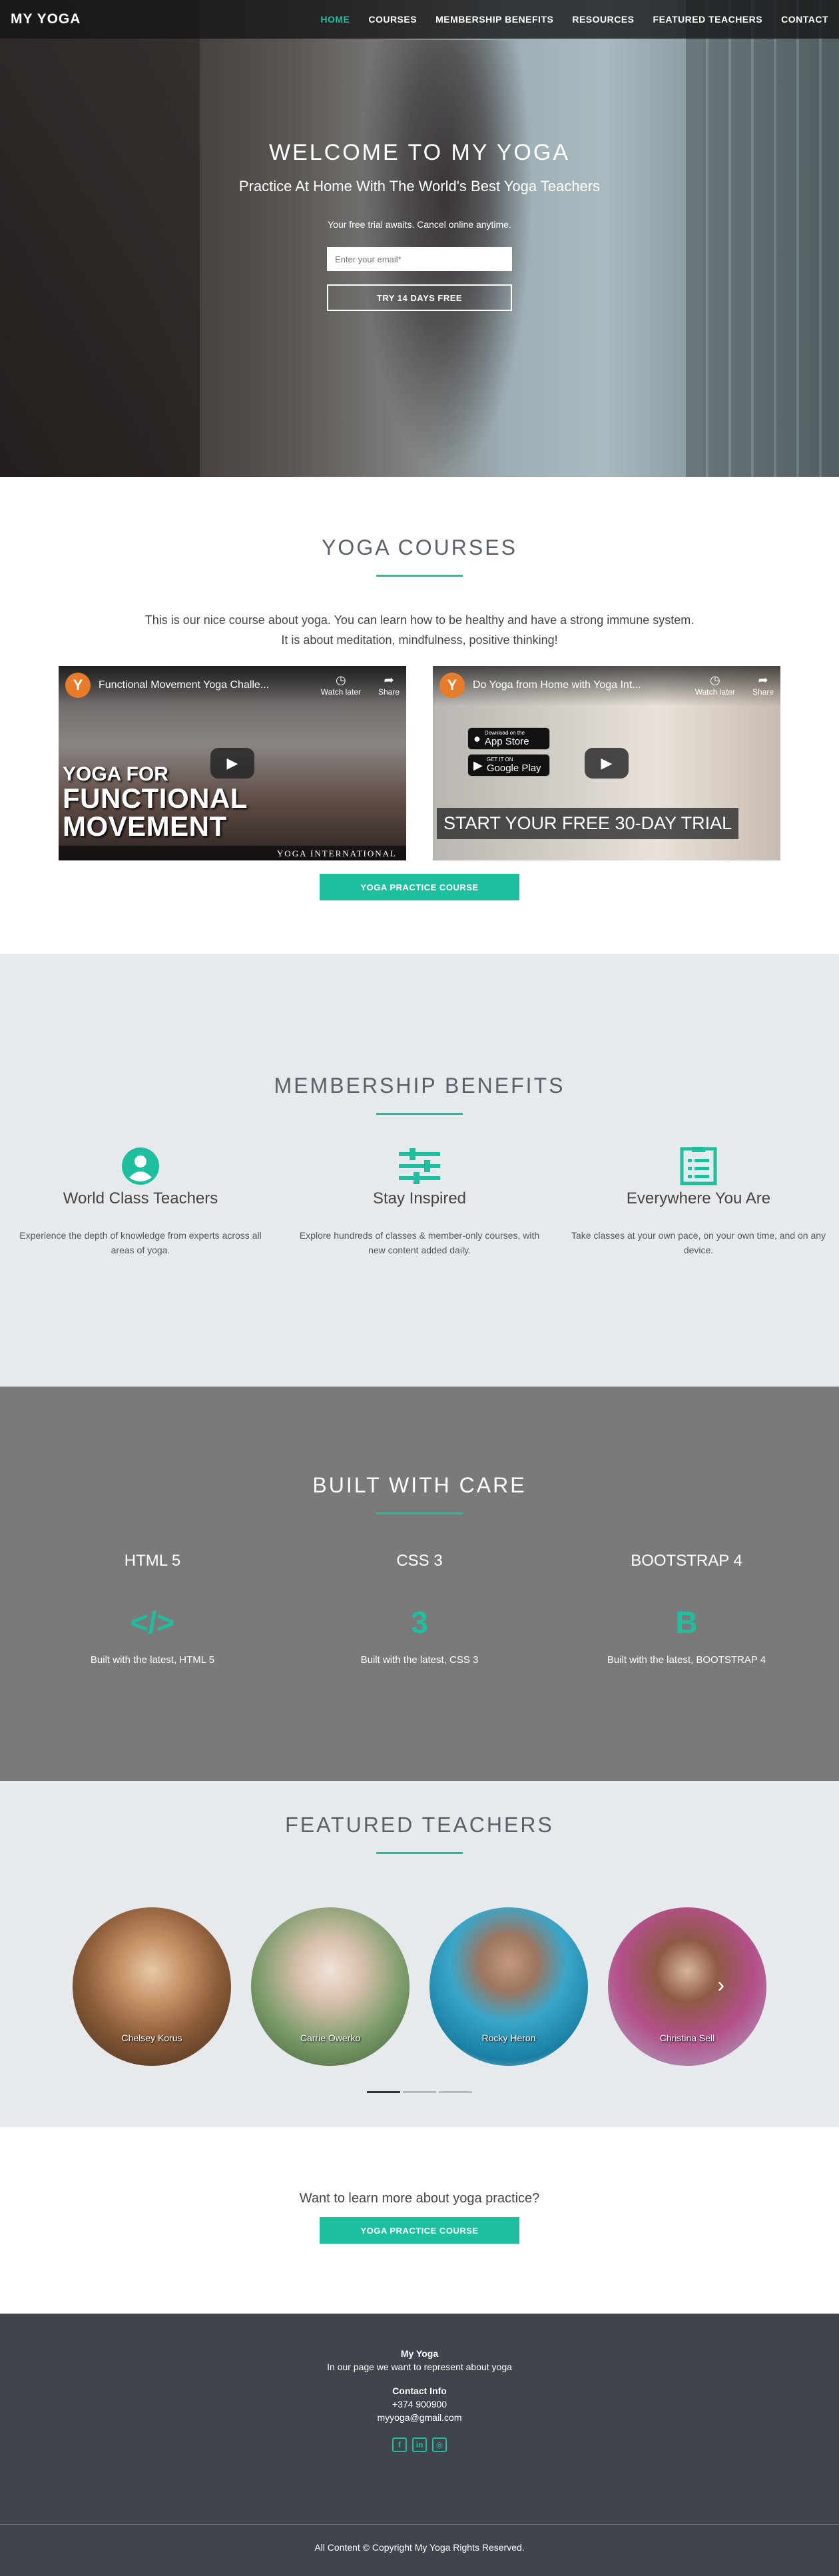 The height and width of the screenshot is (2576, 839). Describe the element at coordinates (330, 1986) in the screenshot. I see `teacher-card: Carrie Owerko` at that location.